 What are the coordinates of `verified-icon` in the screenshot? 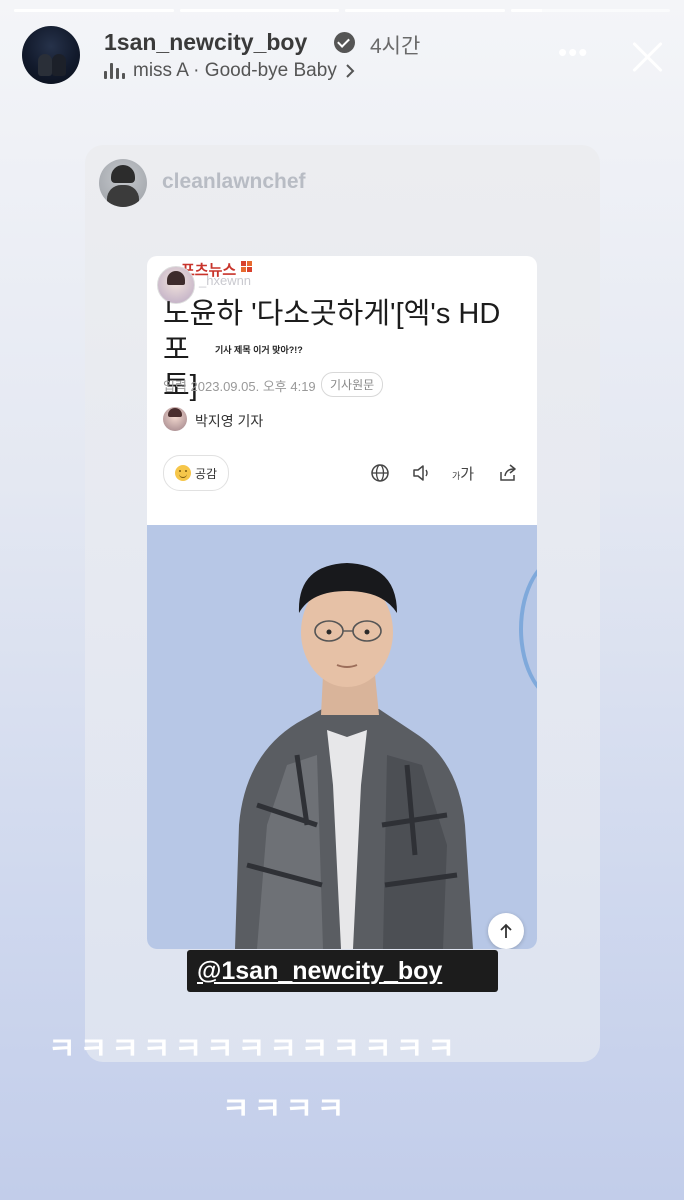 It's located at (344, 42).